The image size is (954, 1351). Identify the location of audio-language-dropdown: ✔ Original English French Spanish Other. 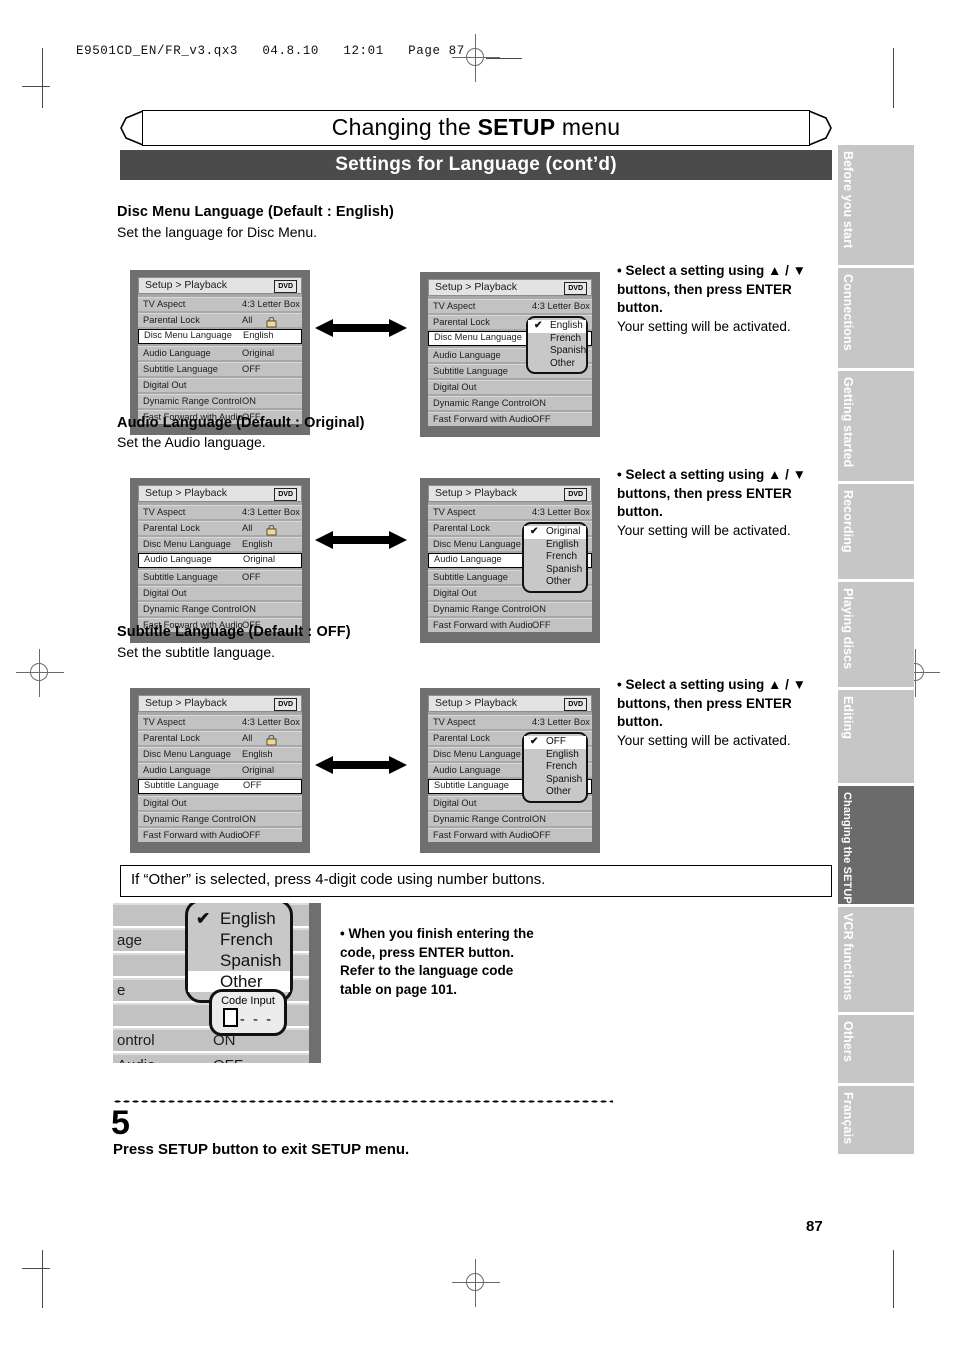
(555, 557).